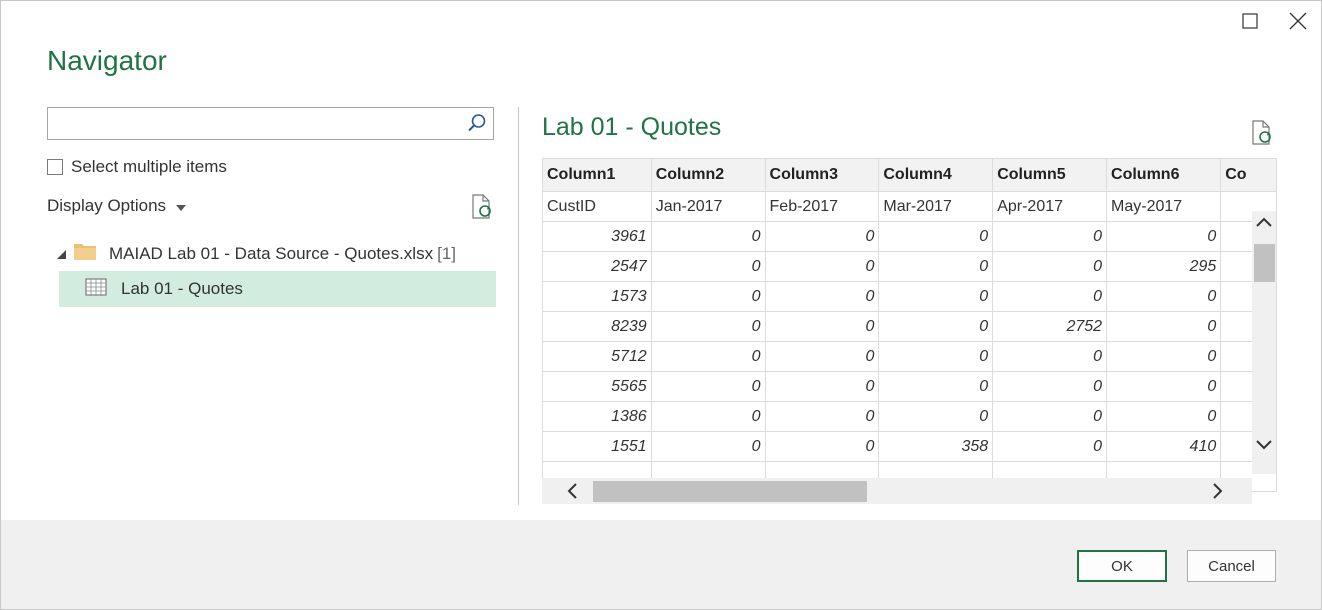 This screenshot has width=1322, height=610. Describe the element at coordinates (1050, 175) in the screenshot. I see `column-header: Column5` at that location.